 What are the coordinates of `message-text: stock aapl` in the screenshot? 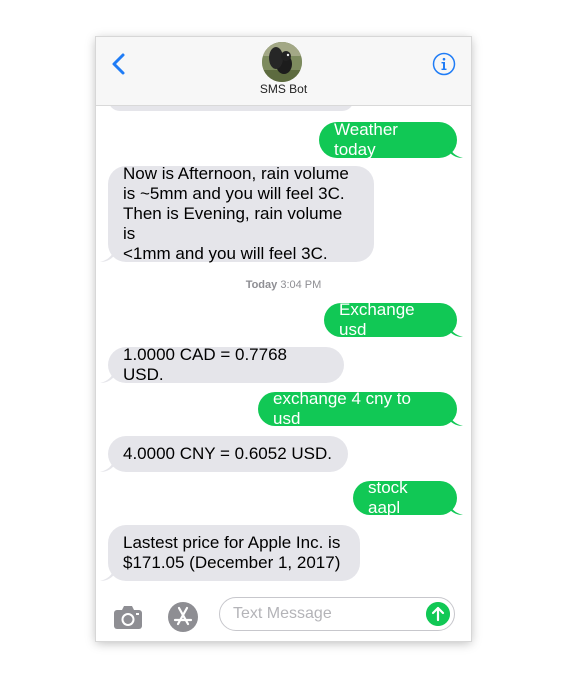 It's located at (388, 497).